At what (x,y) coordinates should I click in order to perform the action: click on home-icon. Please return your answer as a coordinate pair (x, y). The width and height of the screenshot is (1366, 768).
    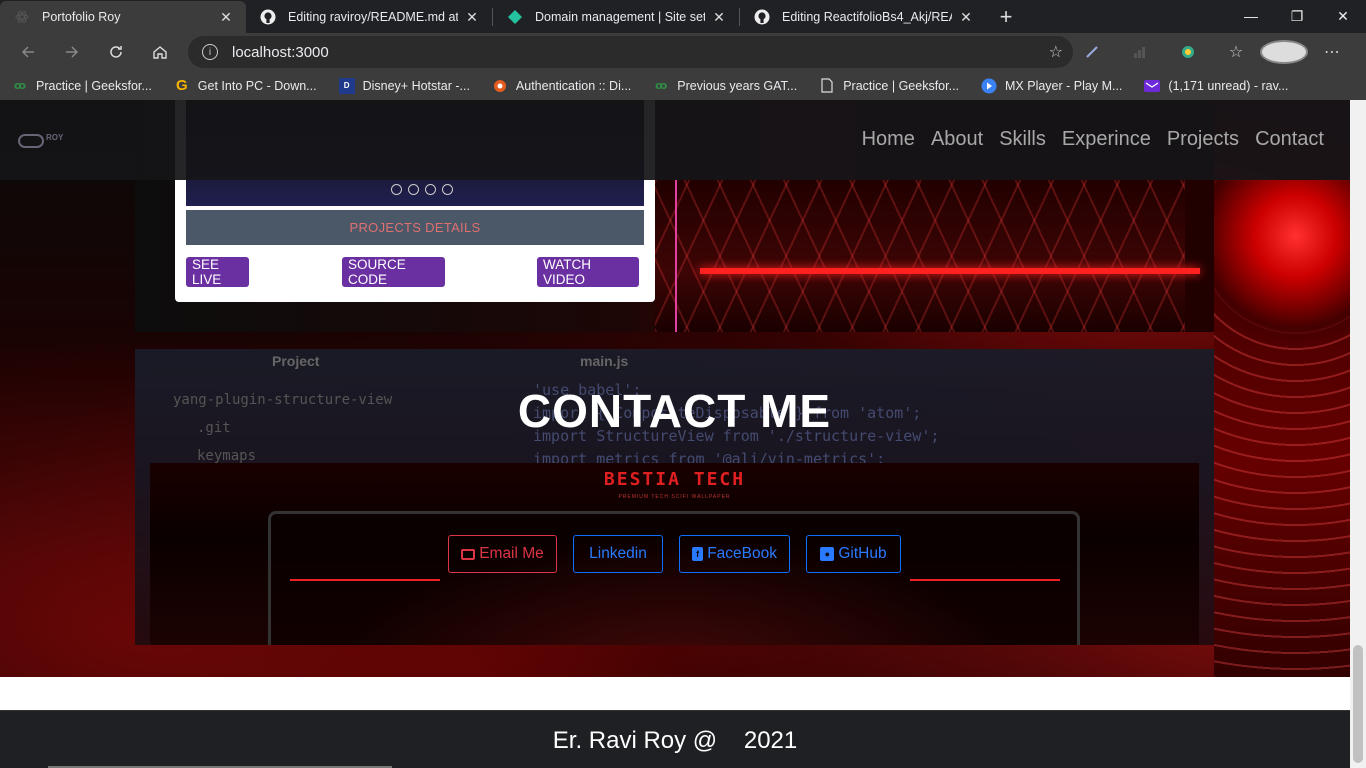
    Looking at the image, I should click on (160, 52).